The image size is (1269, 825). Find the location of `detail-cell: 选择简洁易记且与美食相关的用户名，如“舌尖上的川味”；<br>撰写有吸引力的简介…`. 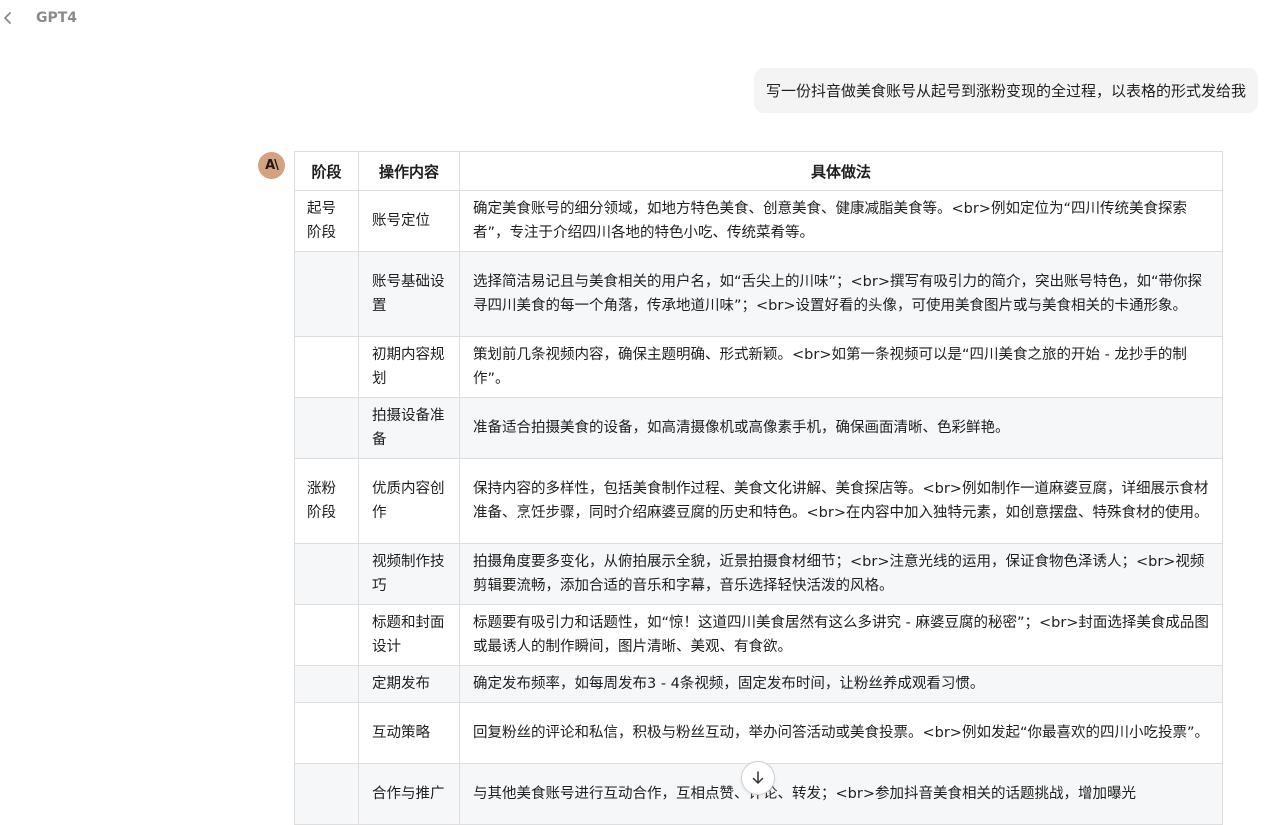

detail-cell: 选择简洁易记且与美食相关的用户名，如“舌尖上的川味”；<br>撰写有吸引力的简介… is located at coordinates (841, 294).